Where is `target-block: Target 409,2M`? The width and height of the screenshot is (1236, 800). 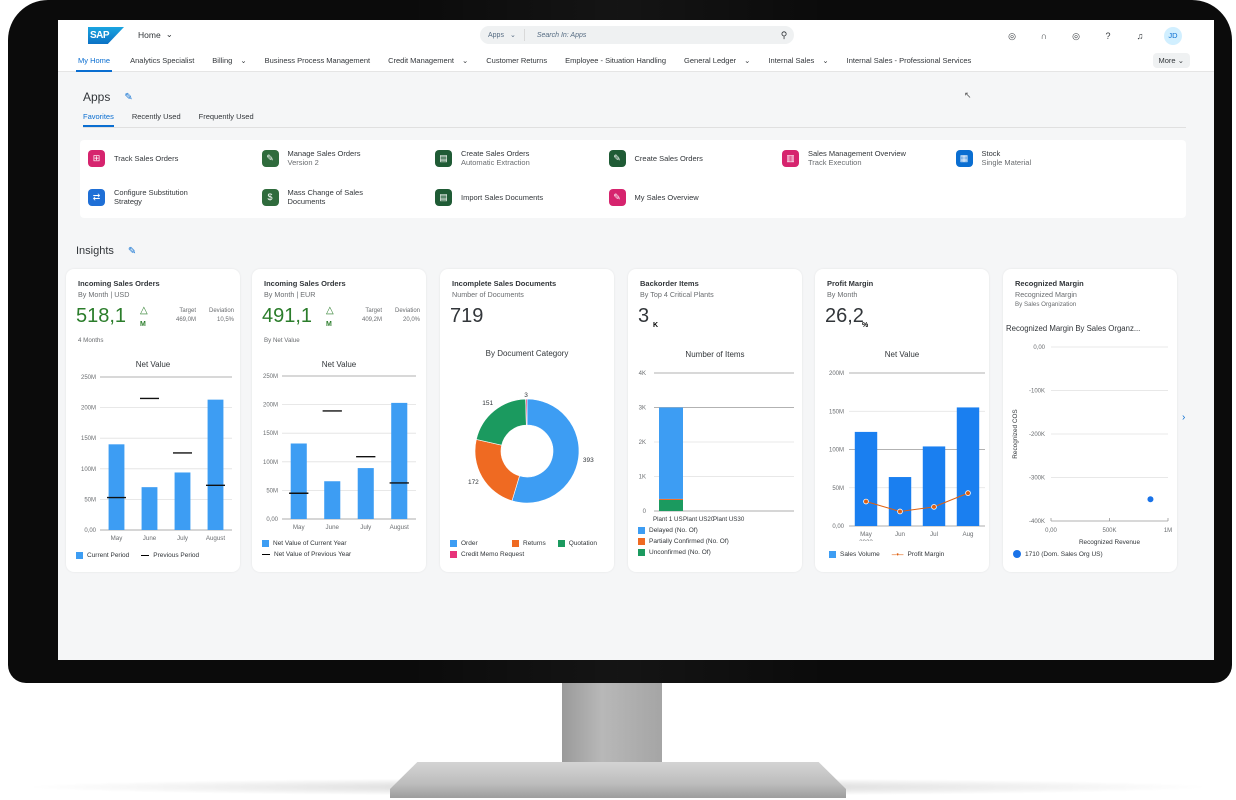 target-block: Target 409,2M is located at coordinates (366, 316).